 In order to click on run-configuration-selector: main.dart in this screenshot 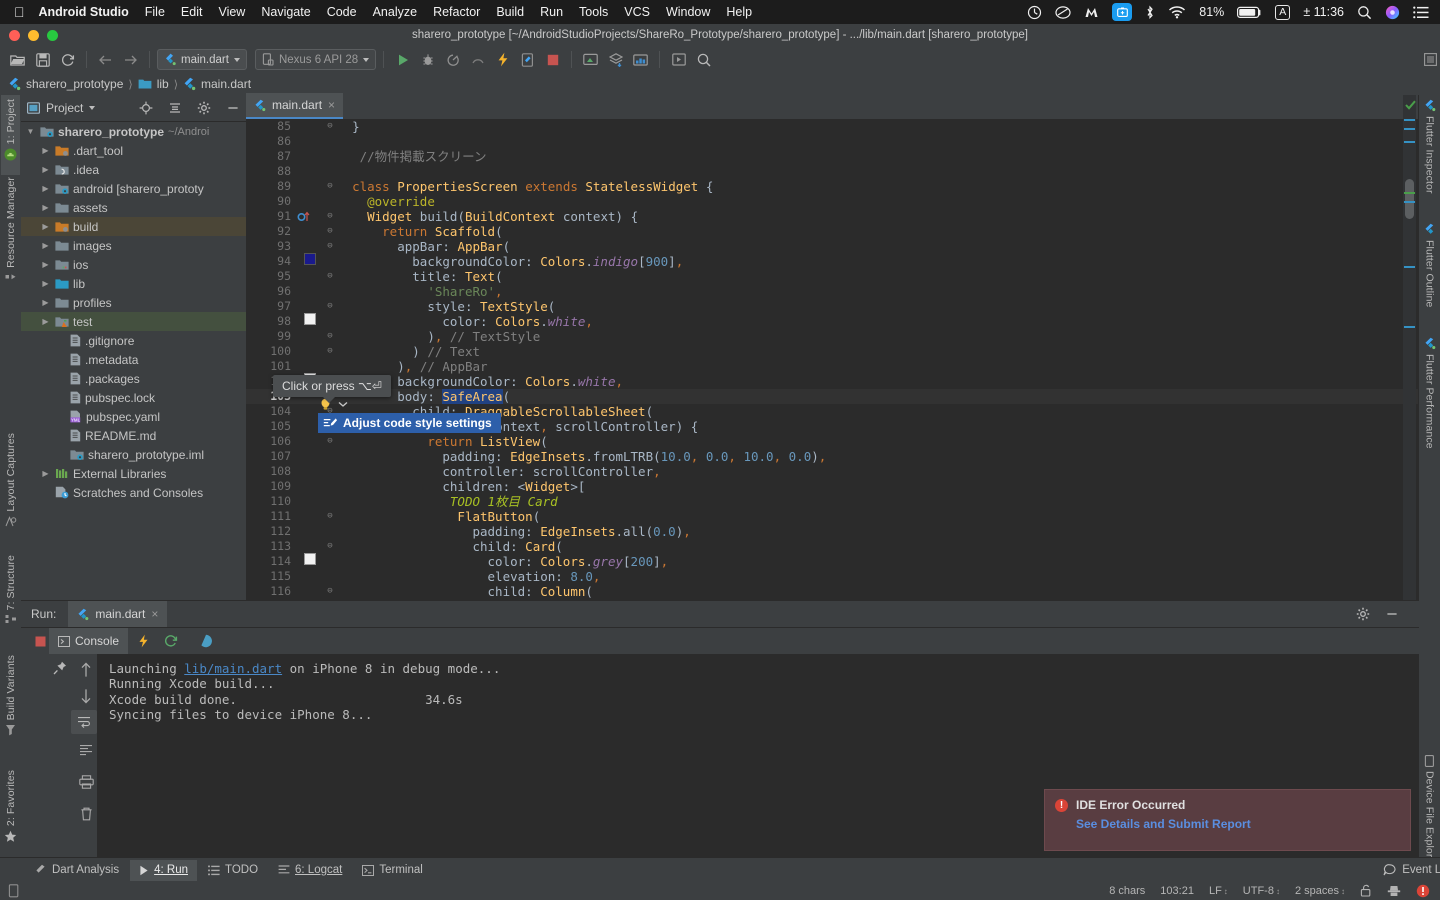, I will do `click(202, 59)`.